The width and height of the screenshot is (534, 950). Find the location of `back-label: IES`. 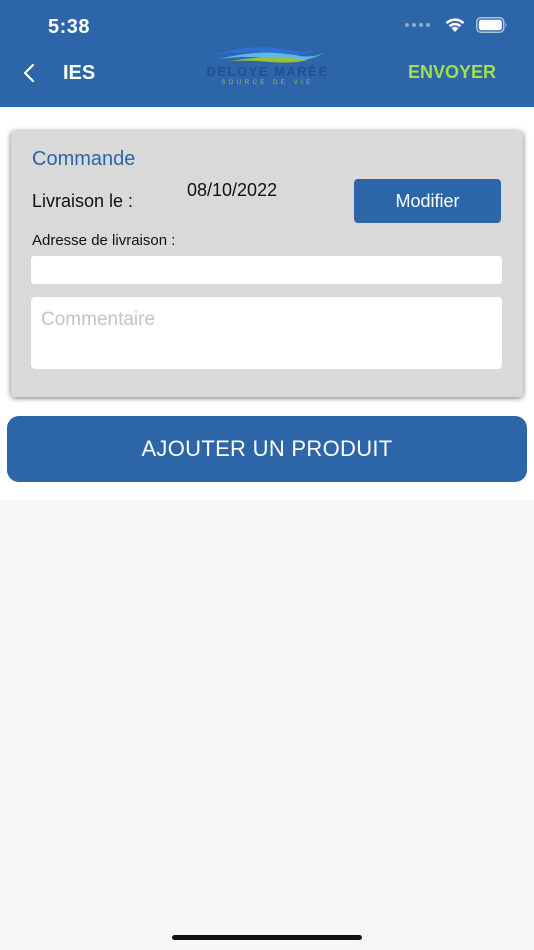

back-label: IES is located at coordinates (79, 73).